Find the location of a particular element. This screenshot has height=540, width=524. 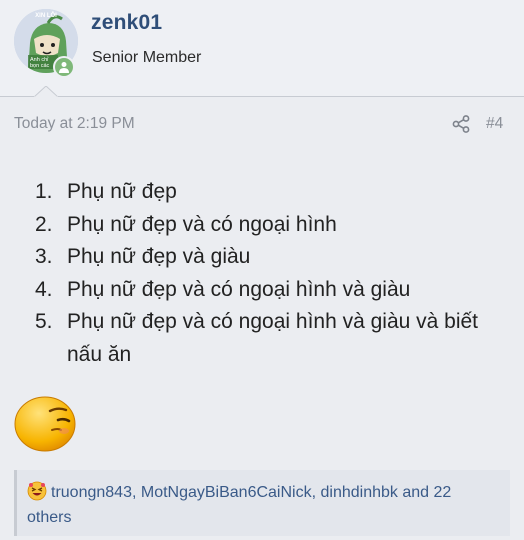

list-item-text: Phụ nữ đẹp và có ngoại hình và giàu is located at coordinates (239, 289).